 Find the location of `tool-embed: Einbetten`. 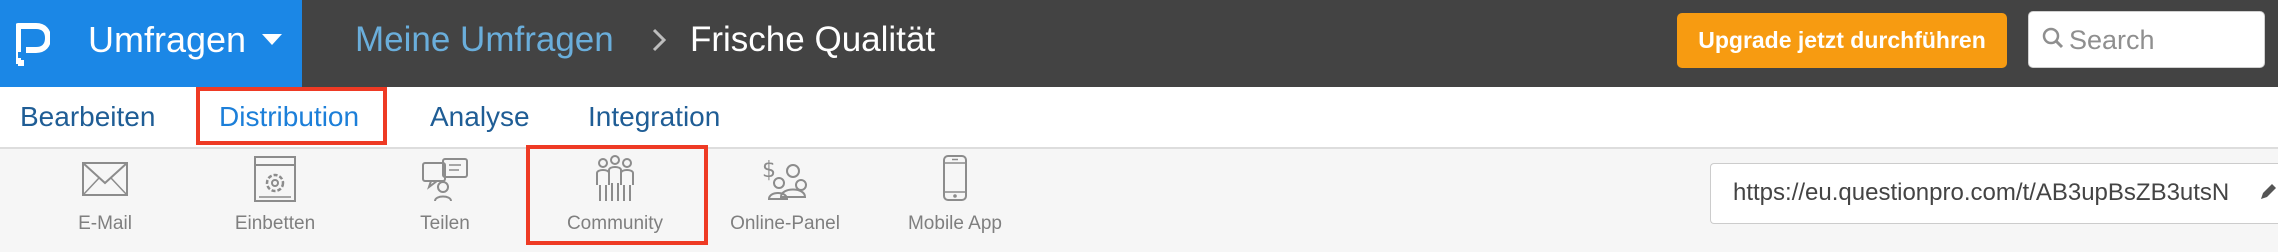

tool-embed: Einbetten is located at coordinates (275, 199).